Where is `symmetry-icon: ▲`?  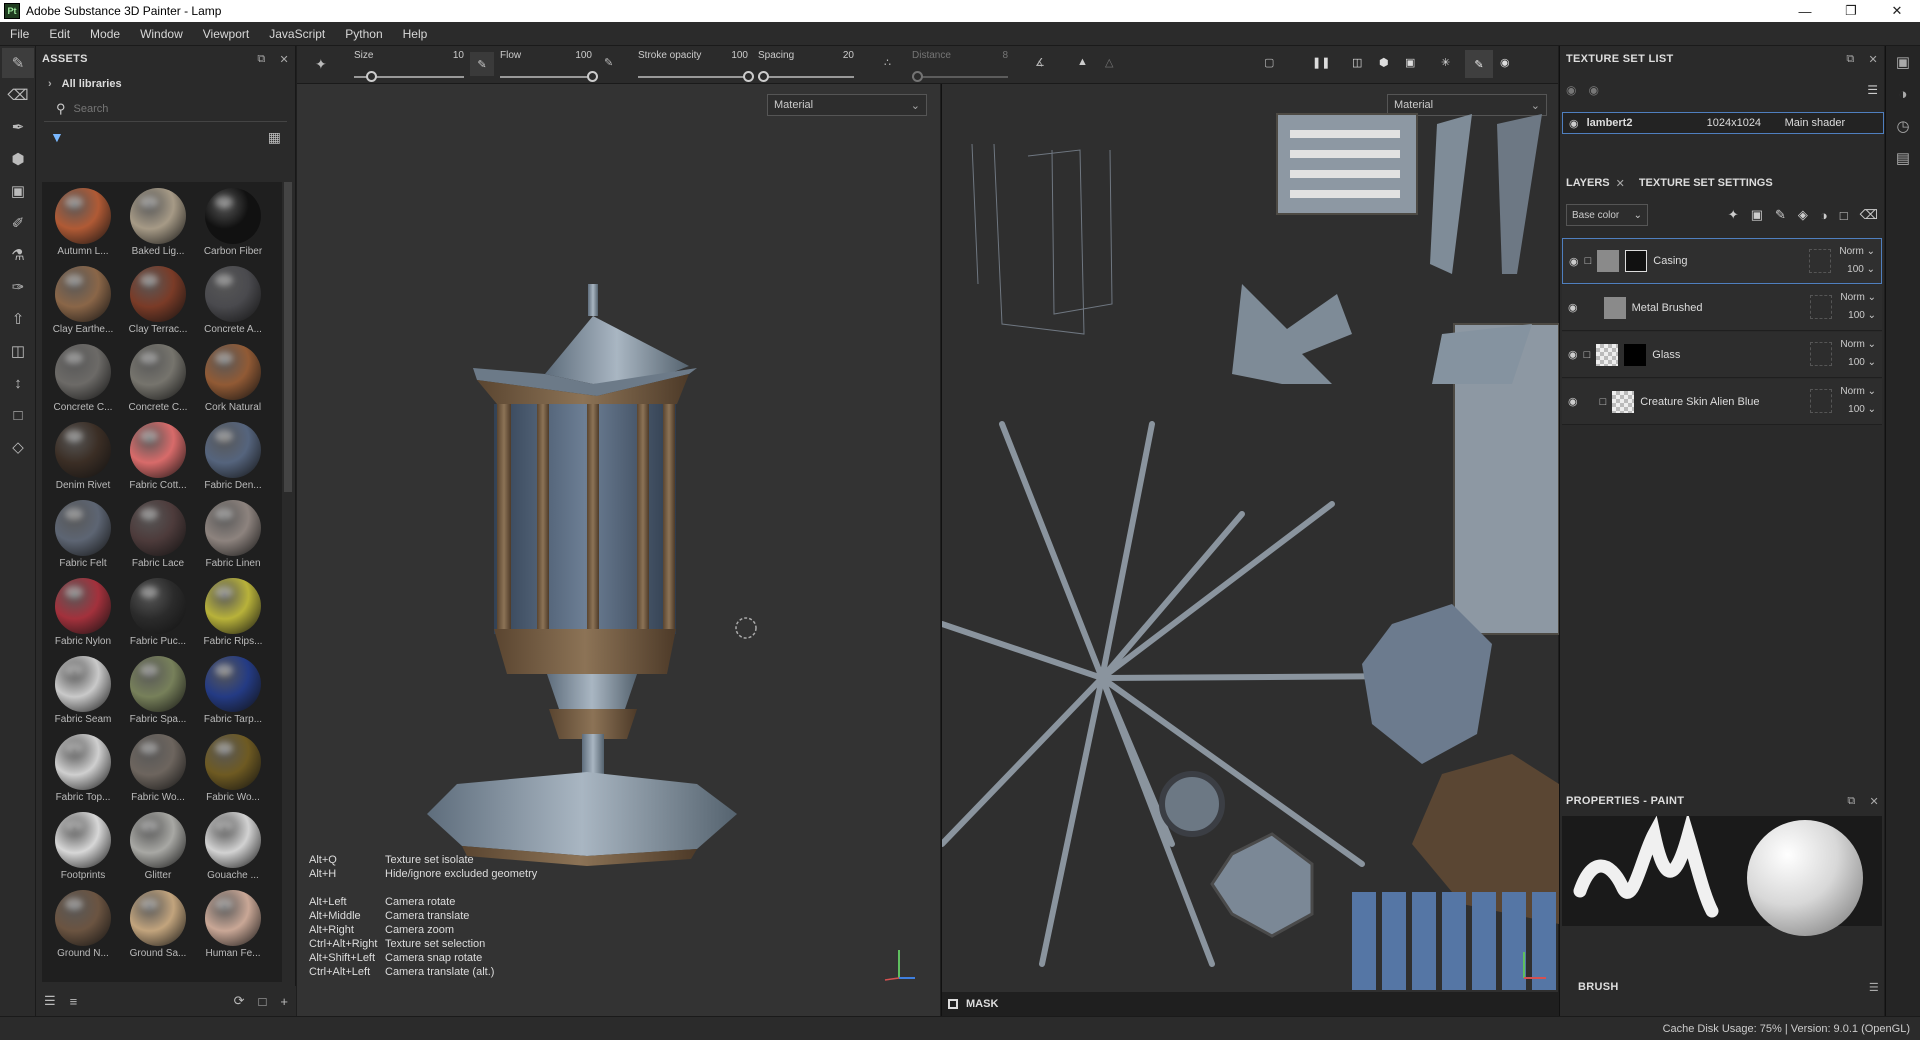 symmetry-icon: ▲ is located at coordinates (1082, 62).